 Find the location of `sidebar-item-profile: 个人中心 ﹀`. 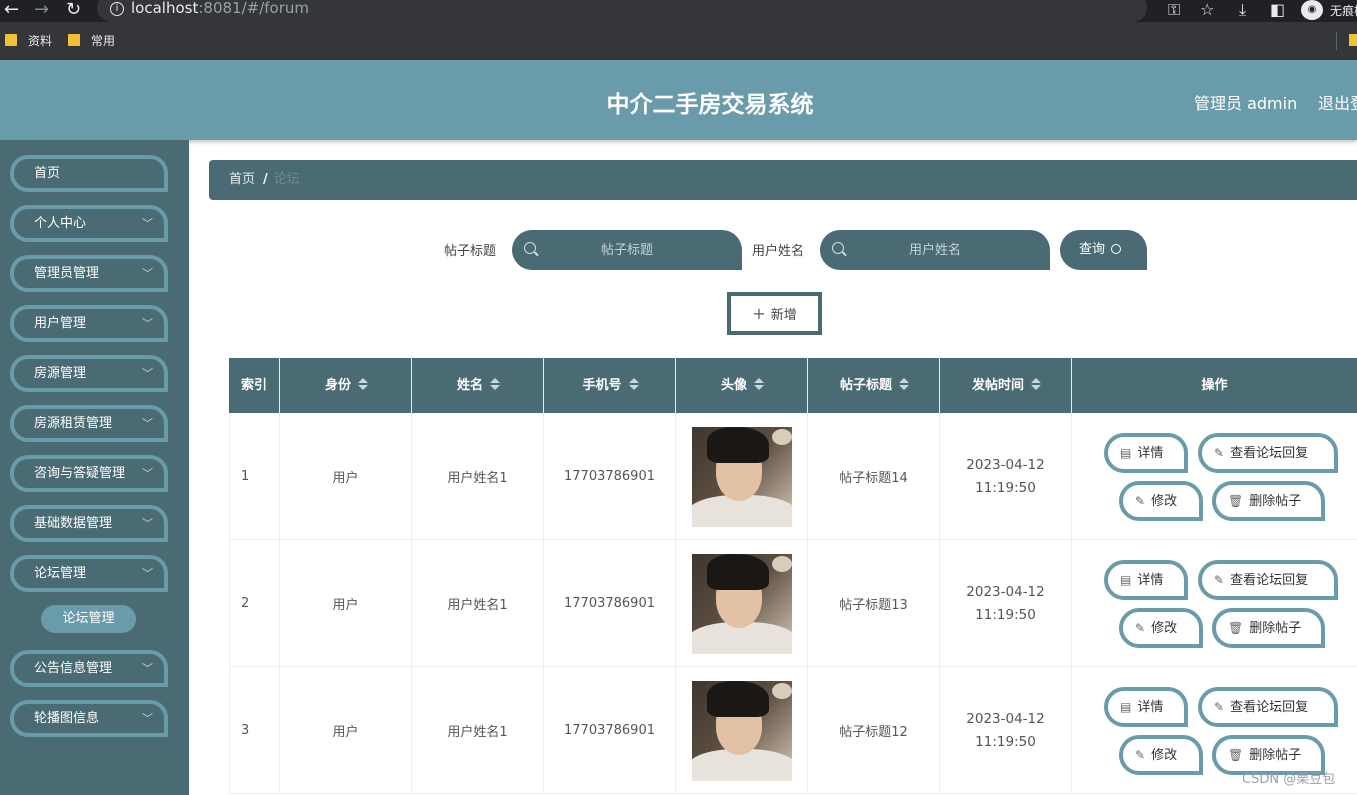

sidebar-item-profile: 个人中心 ﹀ is located at coordinates (89, 223).